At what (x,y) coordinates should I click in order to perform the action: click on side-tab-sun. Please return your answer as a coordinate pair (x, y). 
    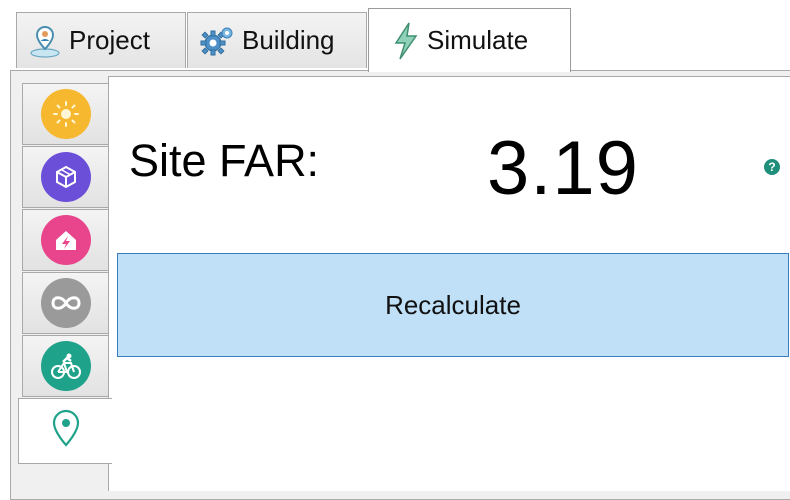
    Looking at the image, I should click on (66, 114).